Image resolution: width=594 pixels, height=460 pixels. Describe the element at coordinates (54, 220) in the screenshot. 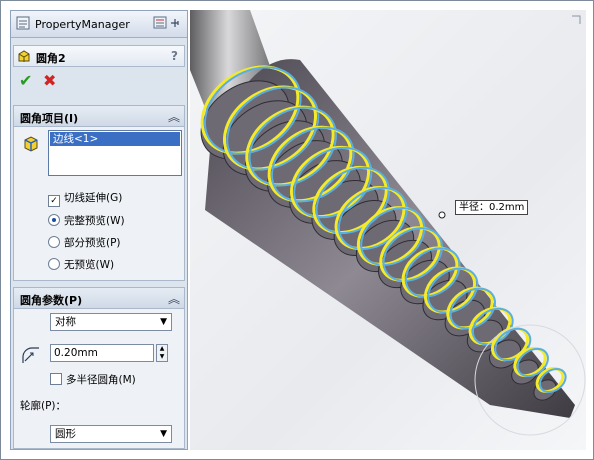

I see `full-preview-radio` at that location.